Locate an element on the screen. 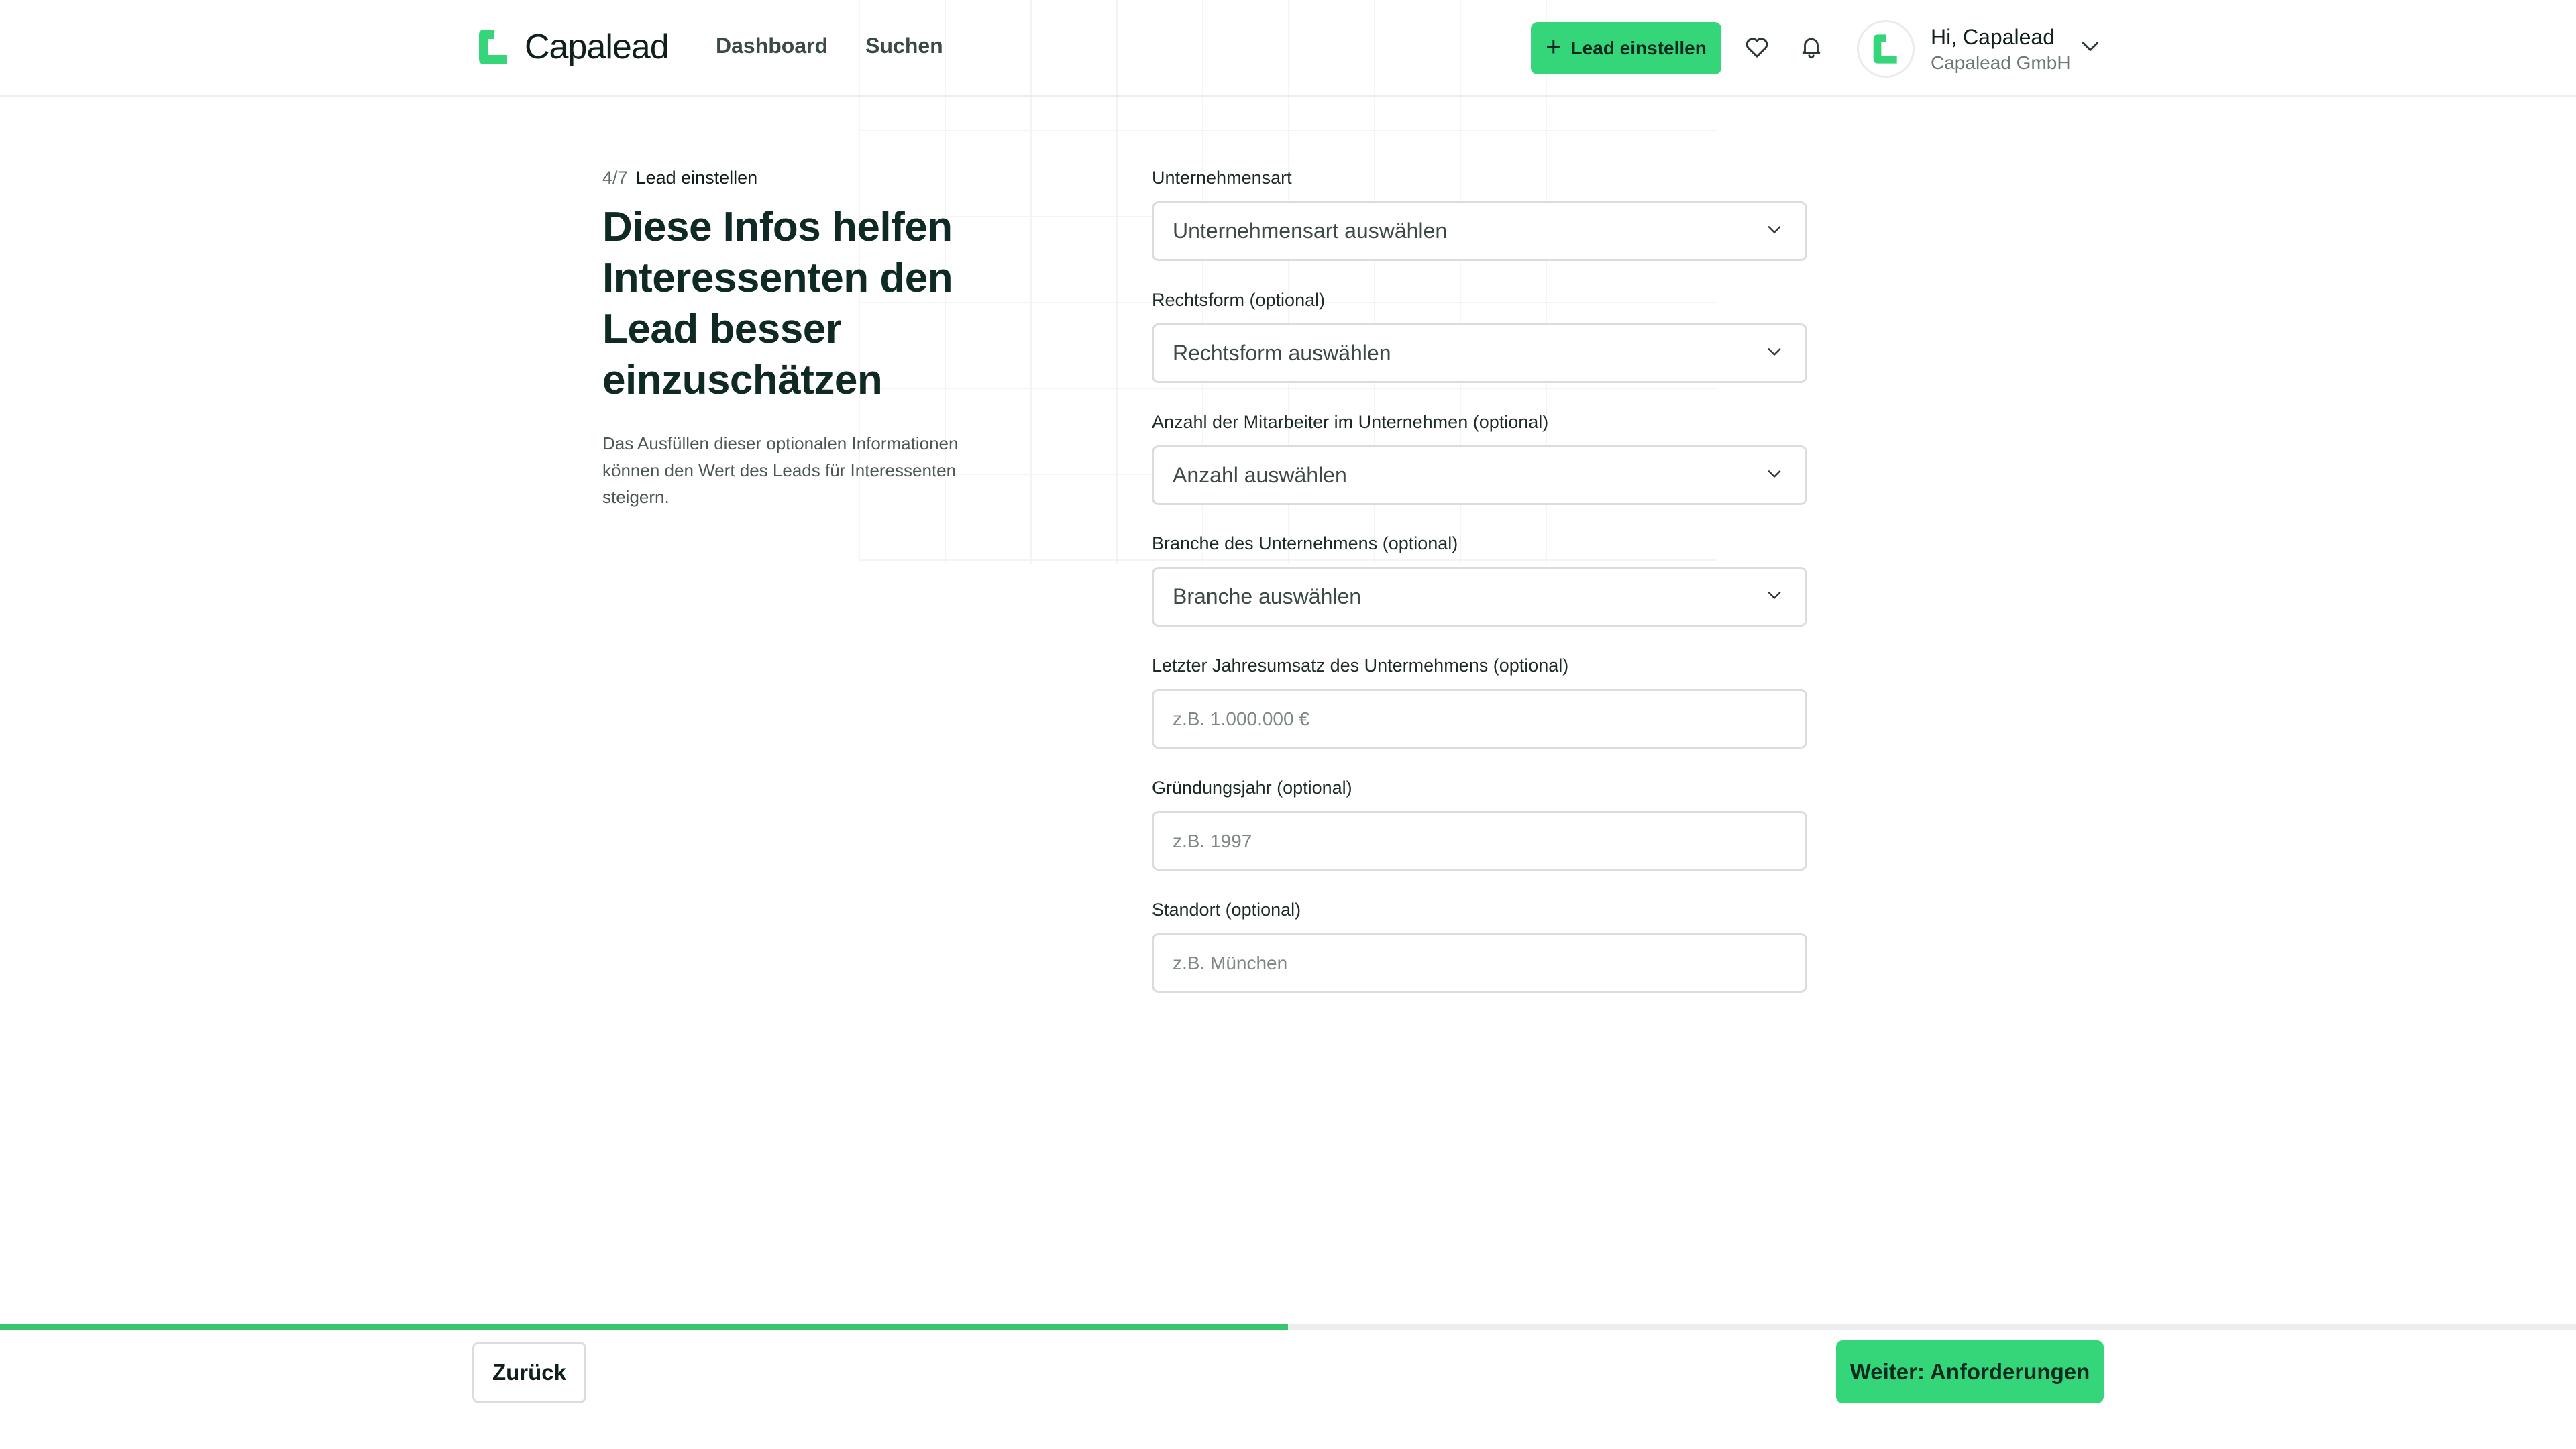 This screenshot has width=2576, height=1449. lead-einstellen-button: + Lead einstellen is located at coordinates (1626, 48).